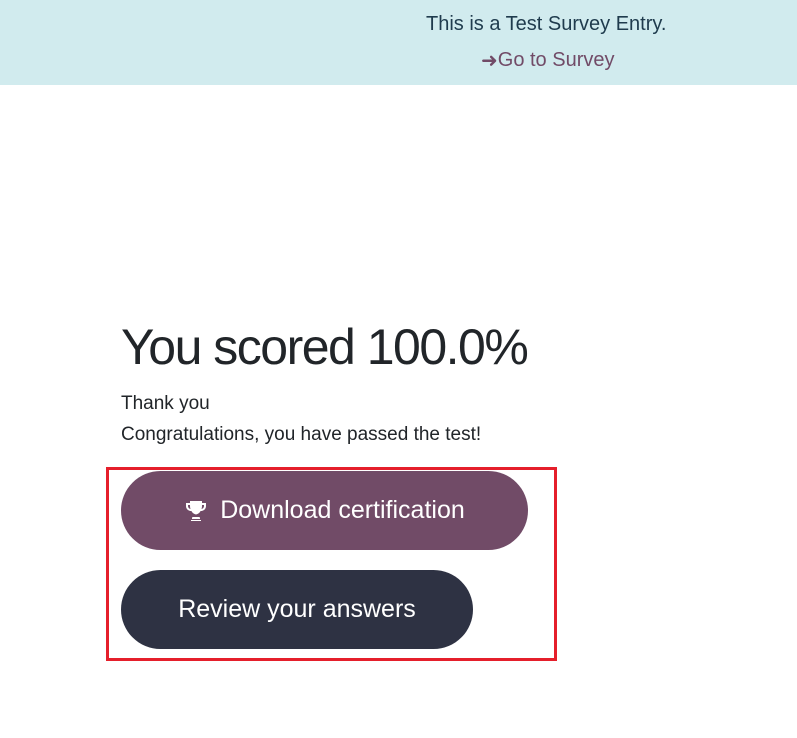 The image size is (797, 738). I want to click on arrow-right-icon: ➜, so click(489, 60).